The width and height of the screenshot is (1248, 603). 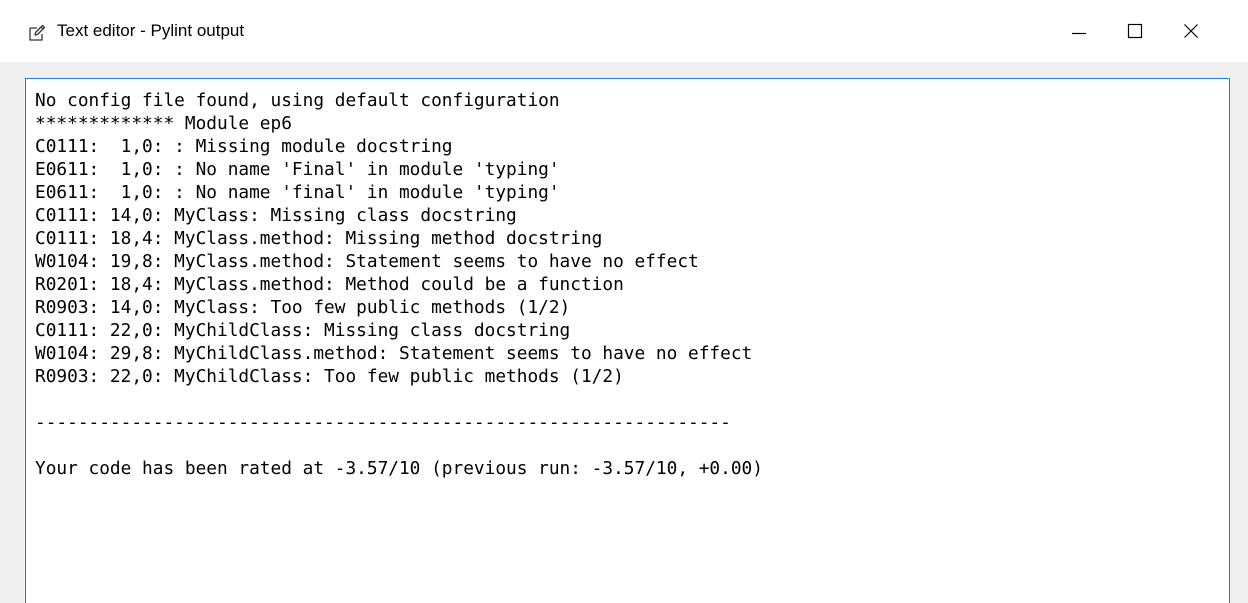 I want to click on close-button, so click(x=1191, y=31).